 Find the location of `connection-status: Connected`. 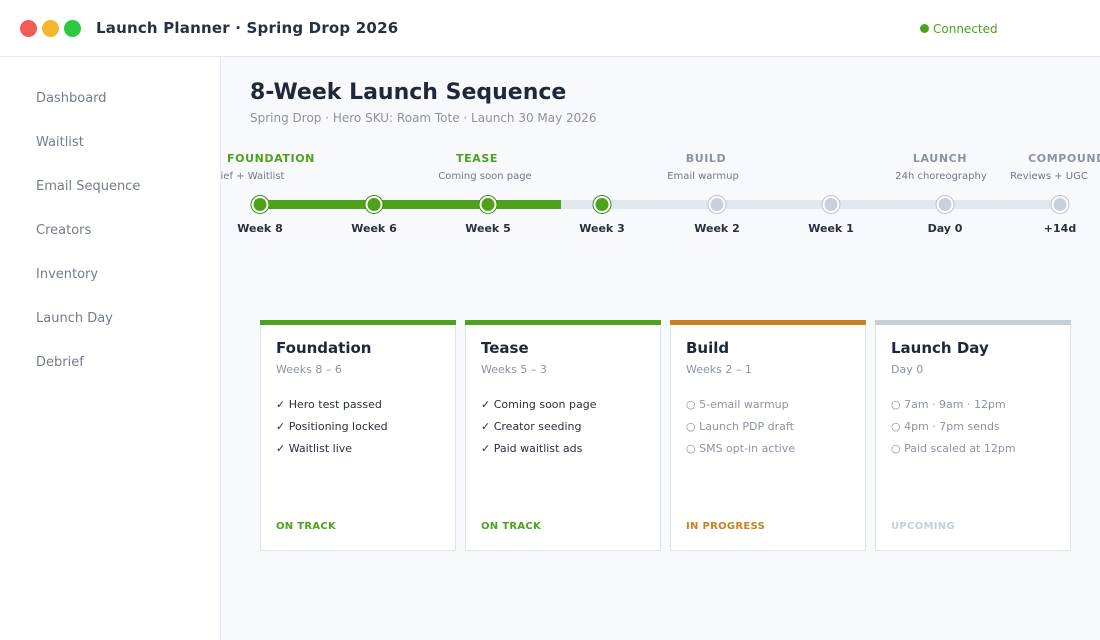

connection-status: Connected is located at coordinates (959, 29).